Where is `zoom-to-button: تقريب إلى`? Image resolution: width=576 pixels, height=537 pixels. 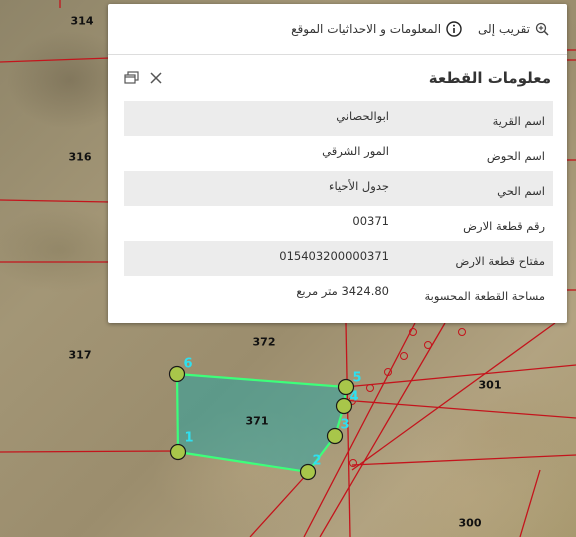 zoom-to-button: تقريب إلى is located at coordinates (513, 29).